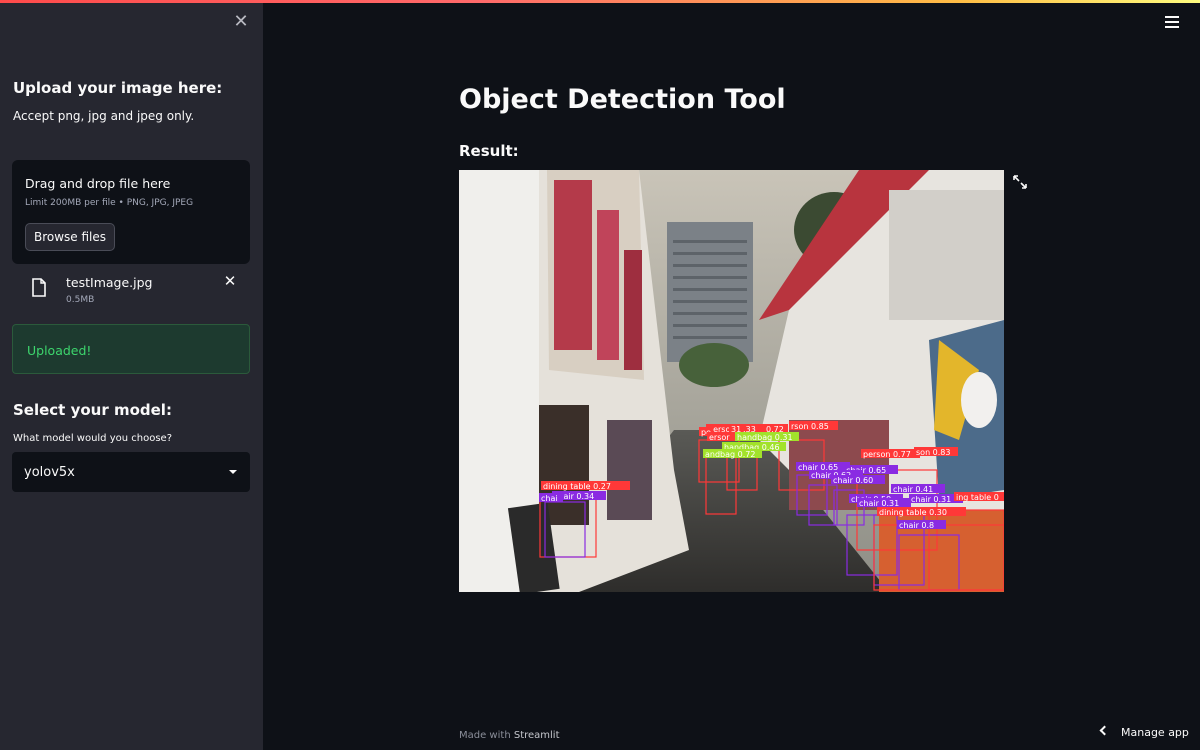  Describe the element at coordinates (489, 151) in the screenshot. I see `result-label: Result:` at that location.